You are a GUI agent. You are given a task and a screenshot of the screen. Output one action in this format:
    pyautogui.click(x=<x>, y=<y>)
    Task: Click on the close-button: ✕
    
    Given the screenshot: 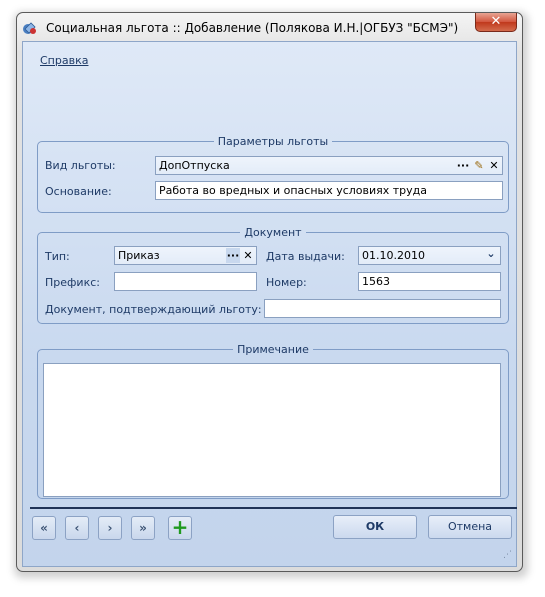 What is the action you would take?
    pyautogui.click(x=496, y=22)
    